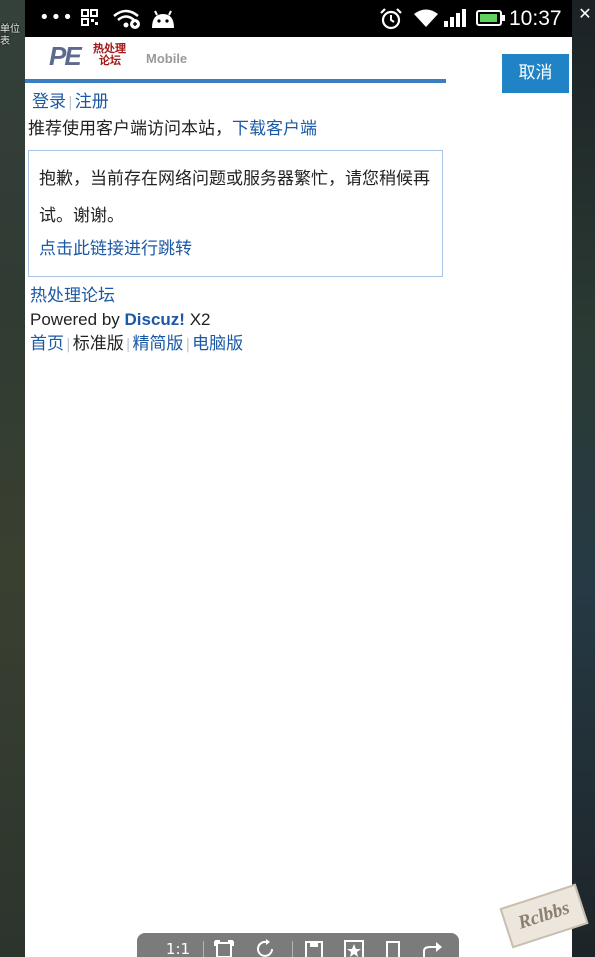 The height and width of the screenshot is (957, 595). I want to click on header-divider, so click(235, 81).